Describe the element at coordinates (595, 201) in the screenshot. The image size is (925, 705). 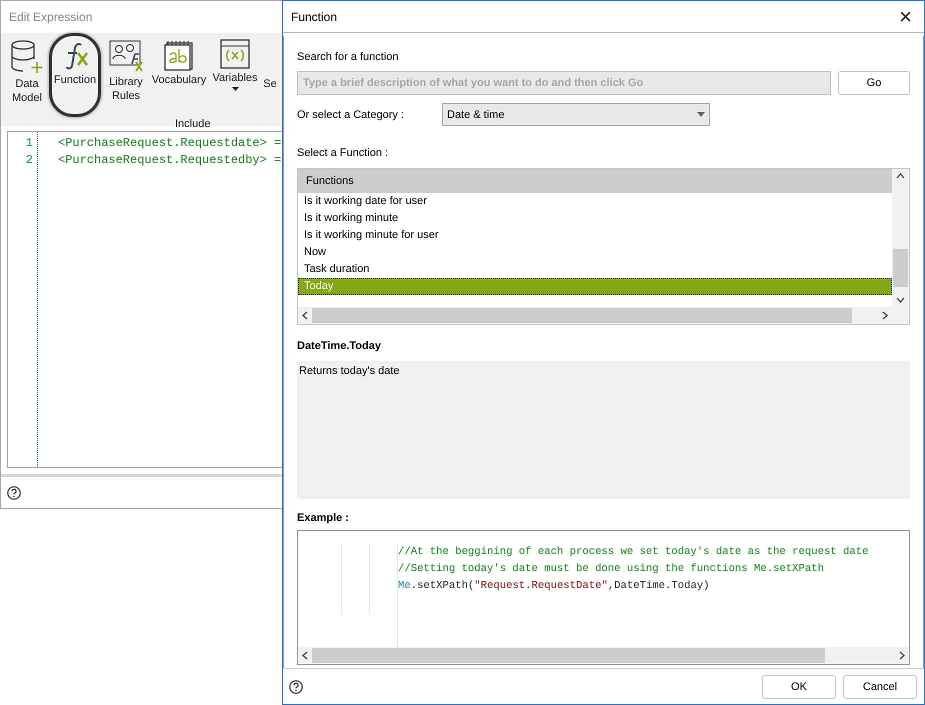
I see `list-item: Is it working date for user` at that location.